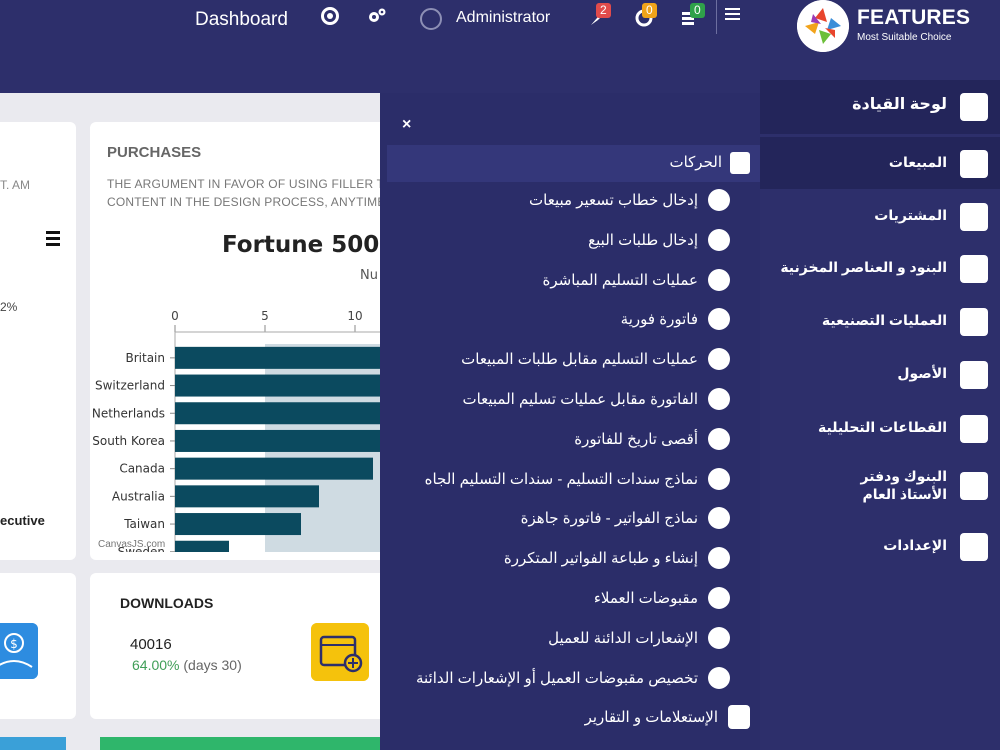 The height and width of the screenshot is (750, 1000). Describe the element at coordinates (503, 18) in the screenshot. I see `user-name: Administrator` at that location.